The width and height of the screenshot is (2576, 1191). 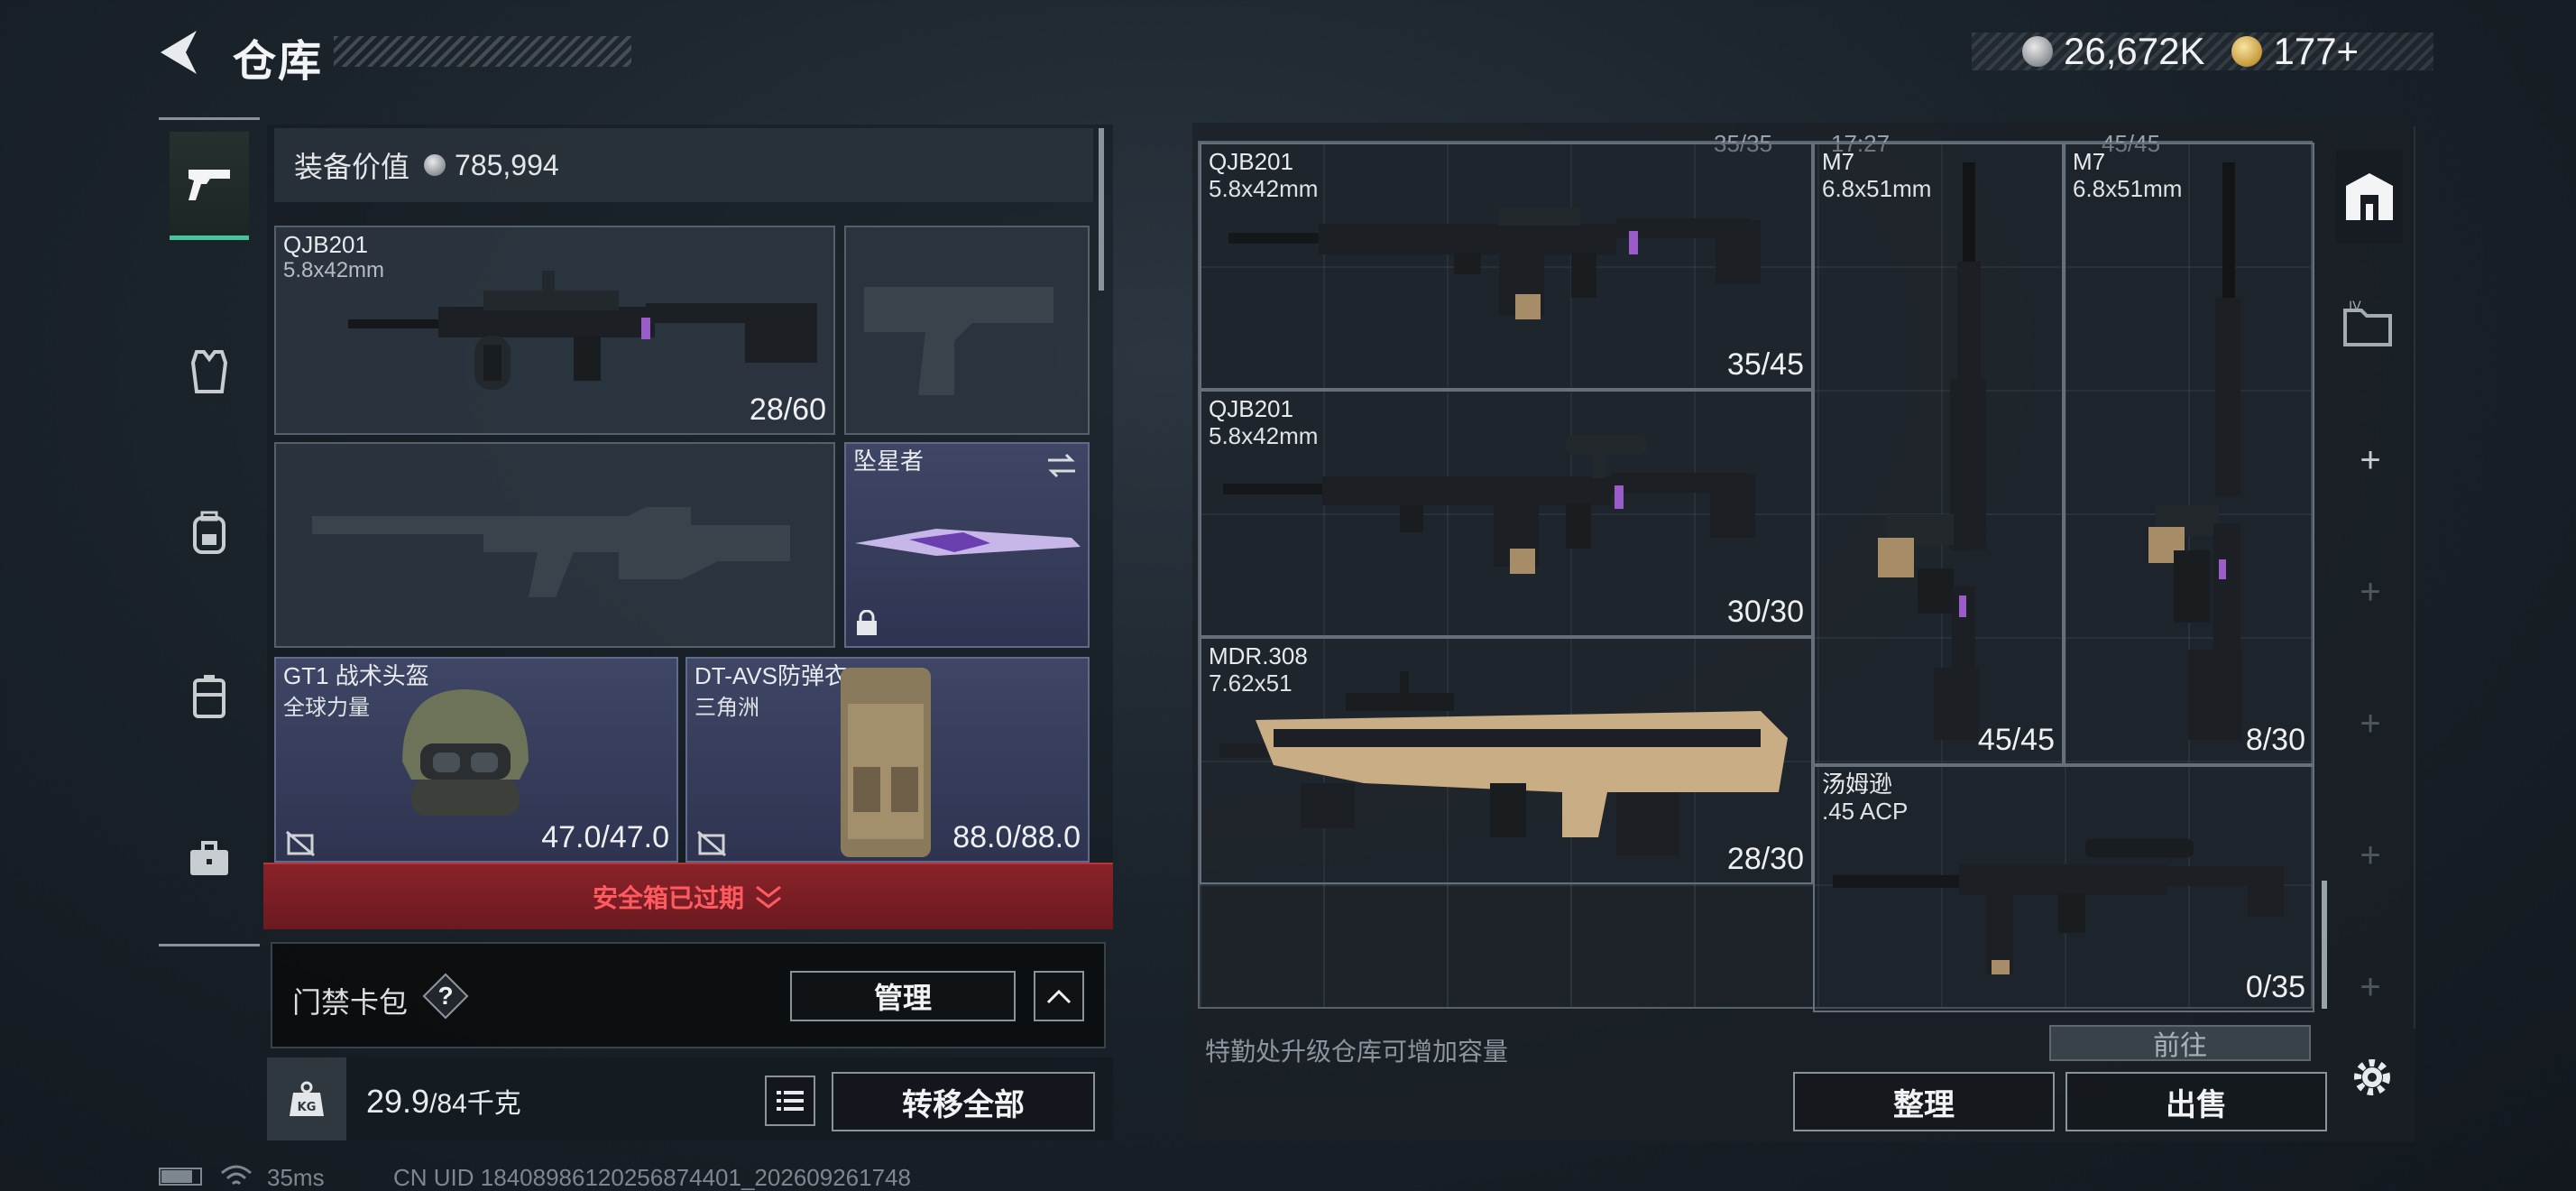 What do you see at coordinates (1765, 612) in the screenshot?
I see `item-ammo: 30/30` at bounding box center [1765, 612].